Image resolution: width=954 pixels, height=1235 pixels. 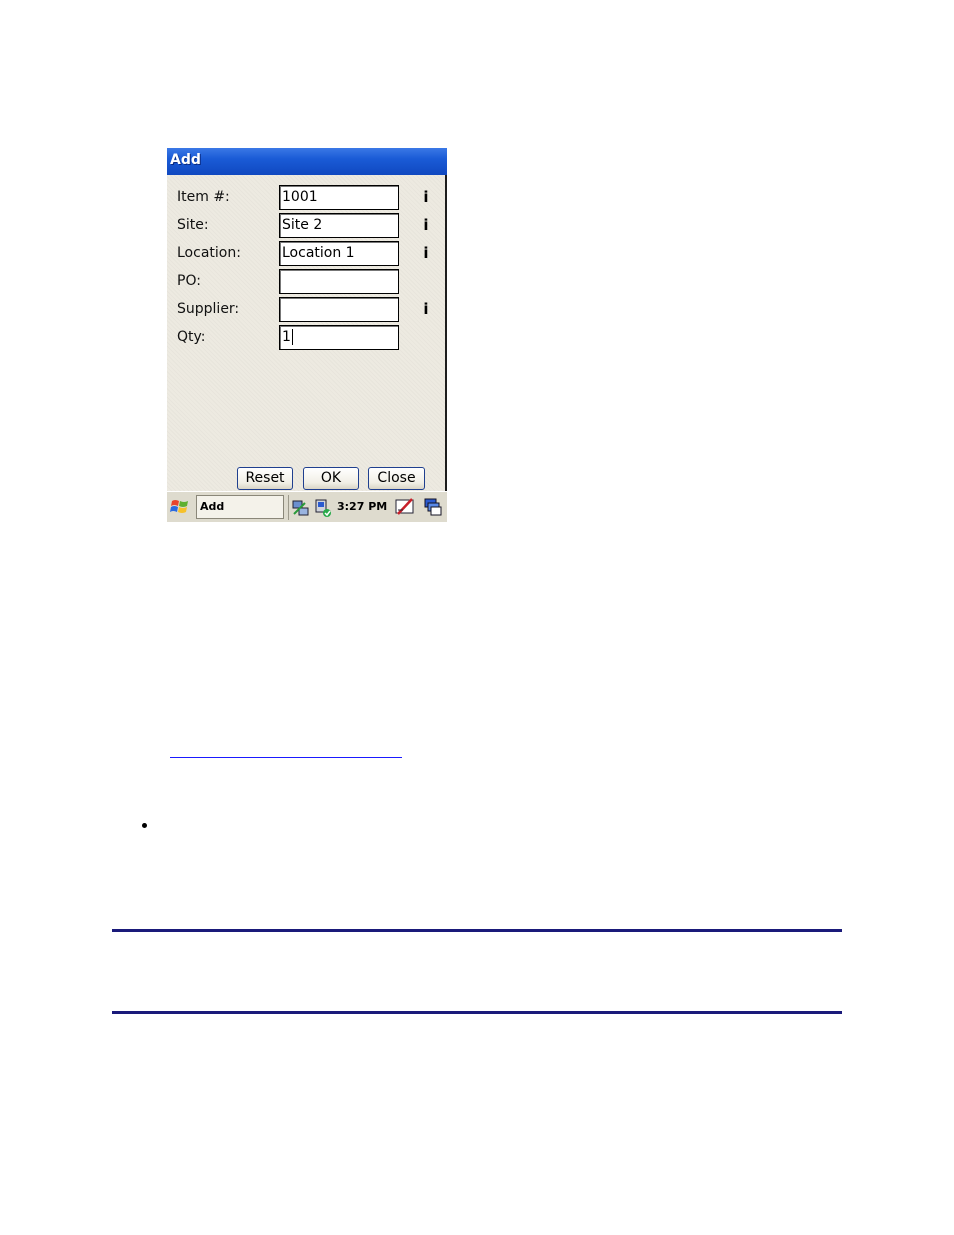 What do you see at coordinates (185, 160) in the screenshot?
I see `window-title: Add` at bounding box center [185, 160].